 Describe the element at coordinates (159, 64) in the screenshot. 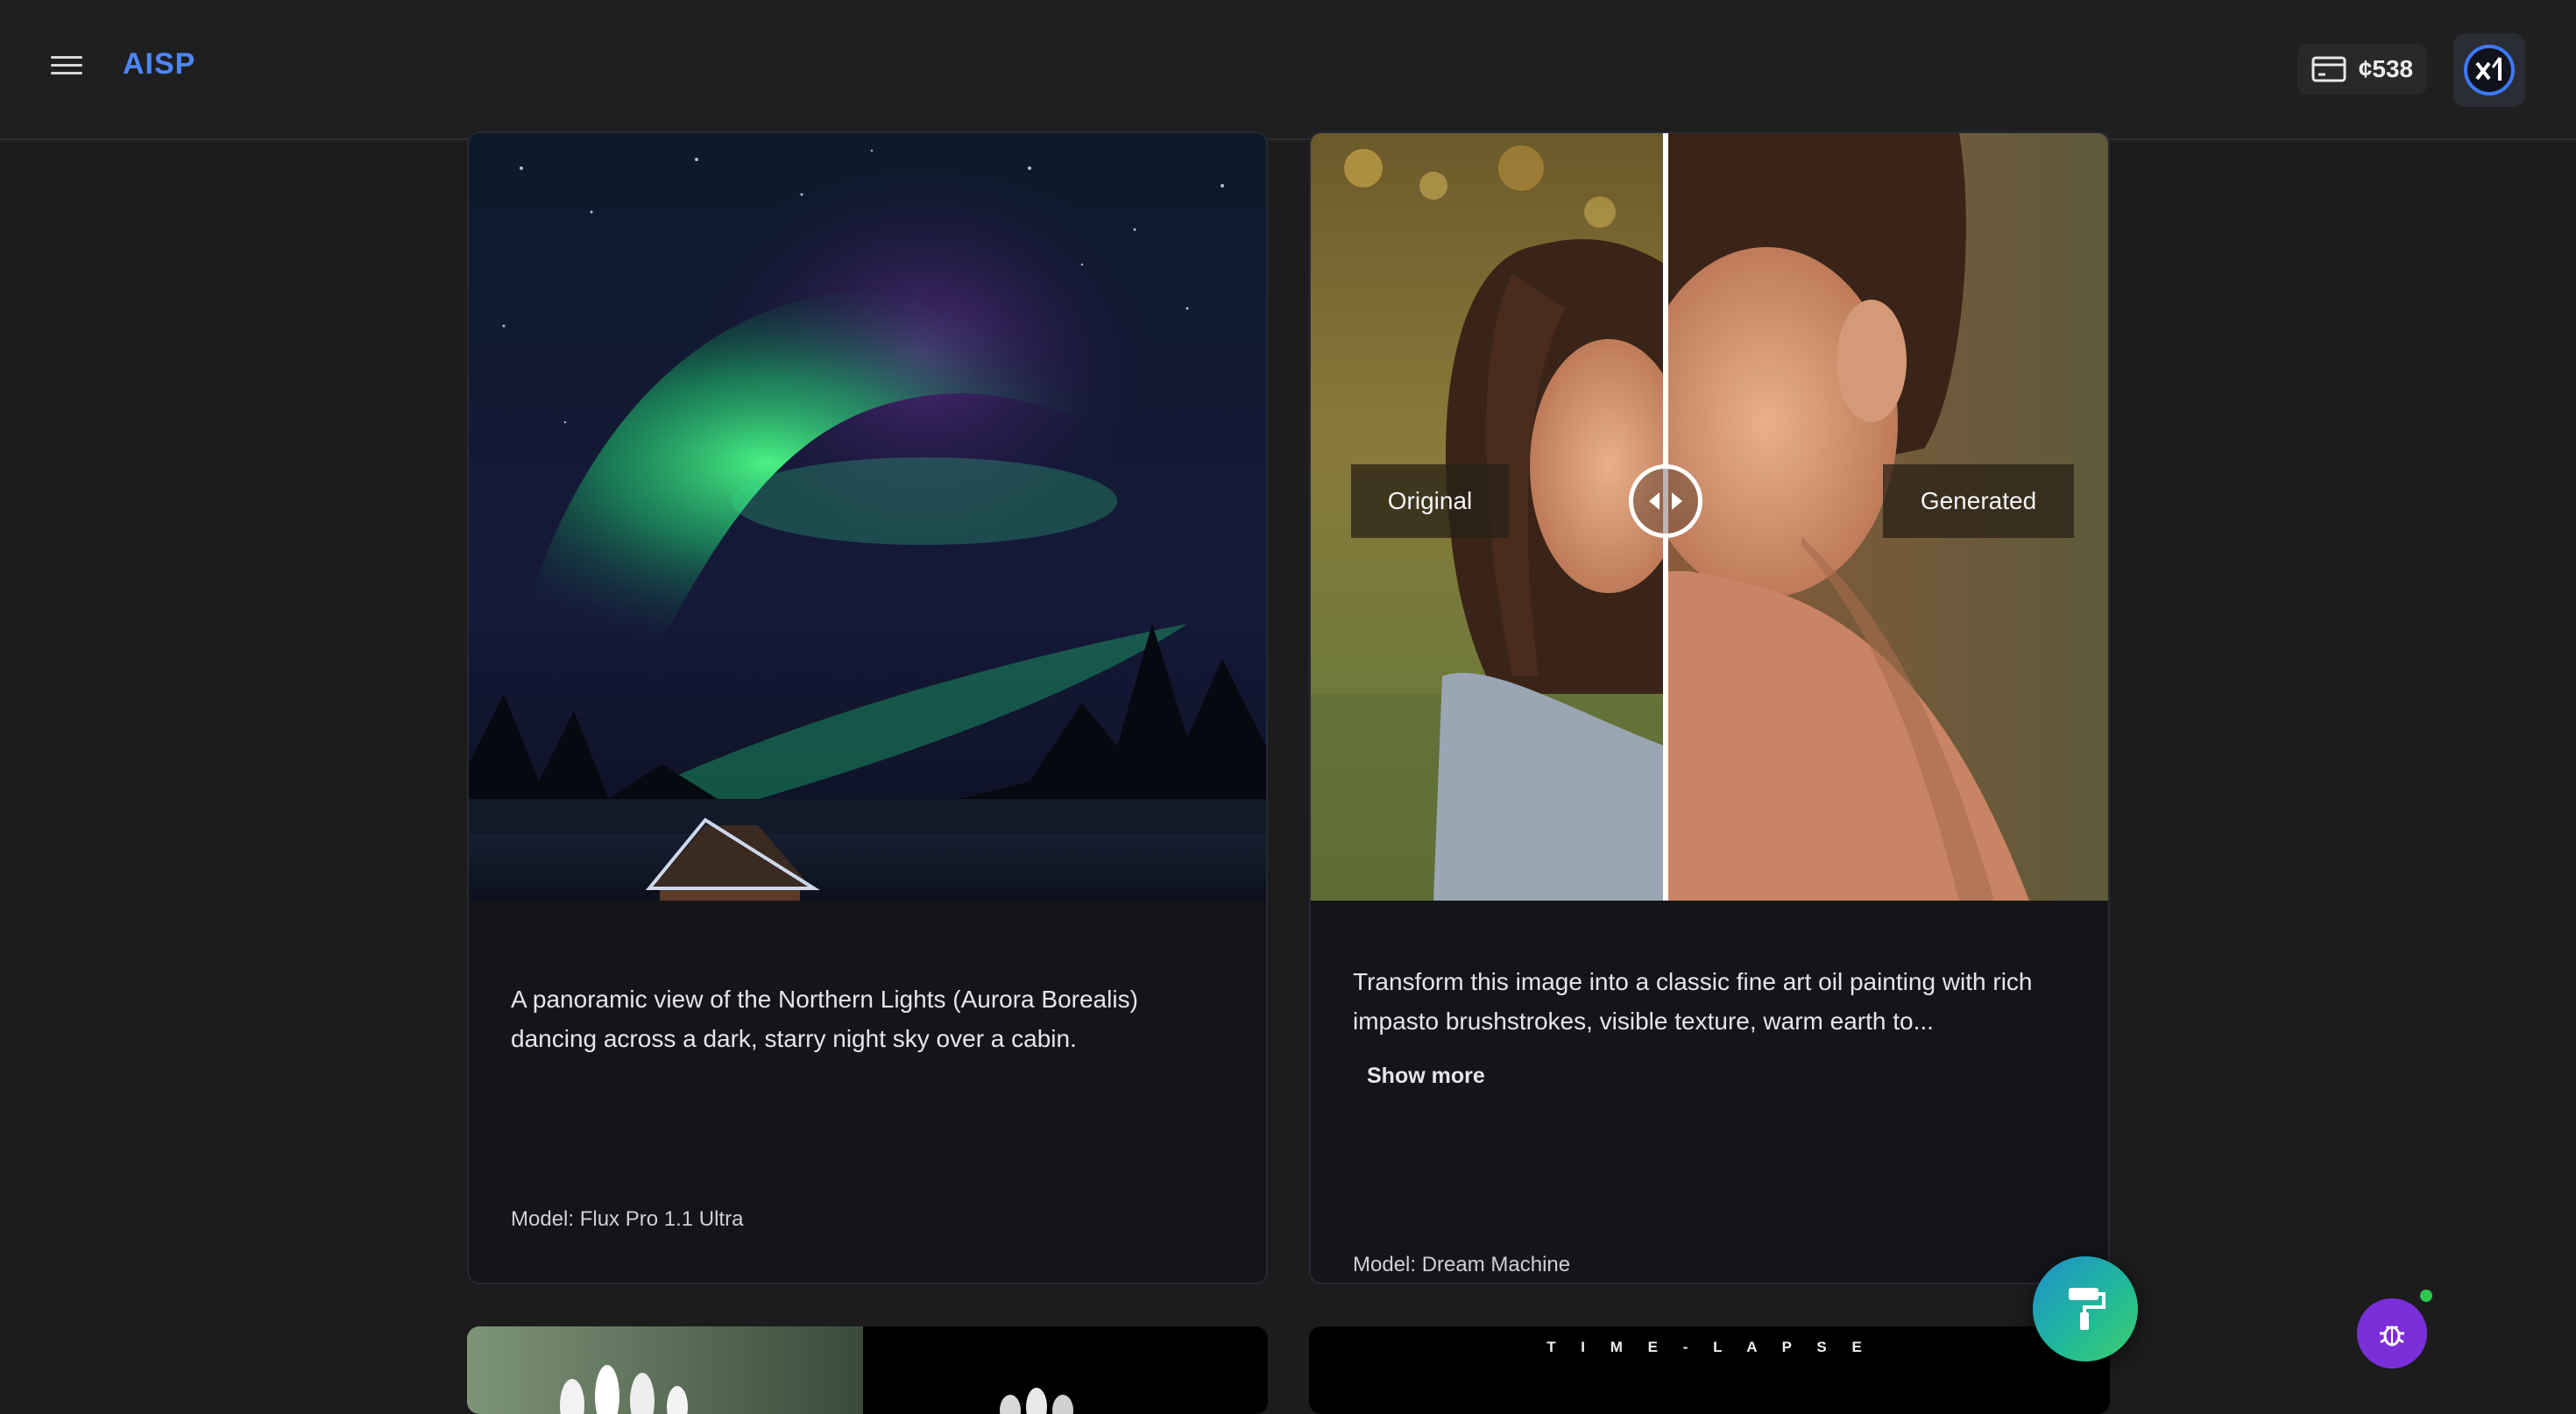

I see `brand-logo: AISP` at that location.